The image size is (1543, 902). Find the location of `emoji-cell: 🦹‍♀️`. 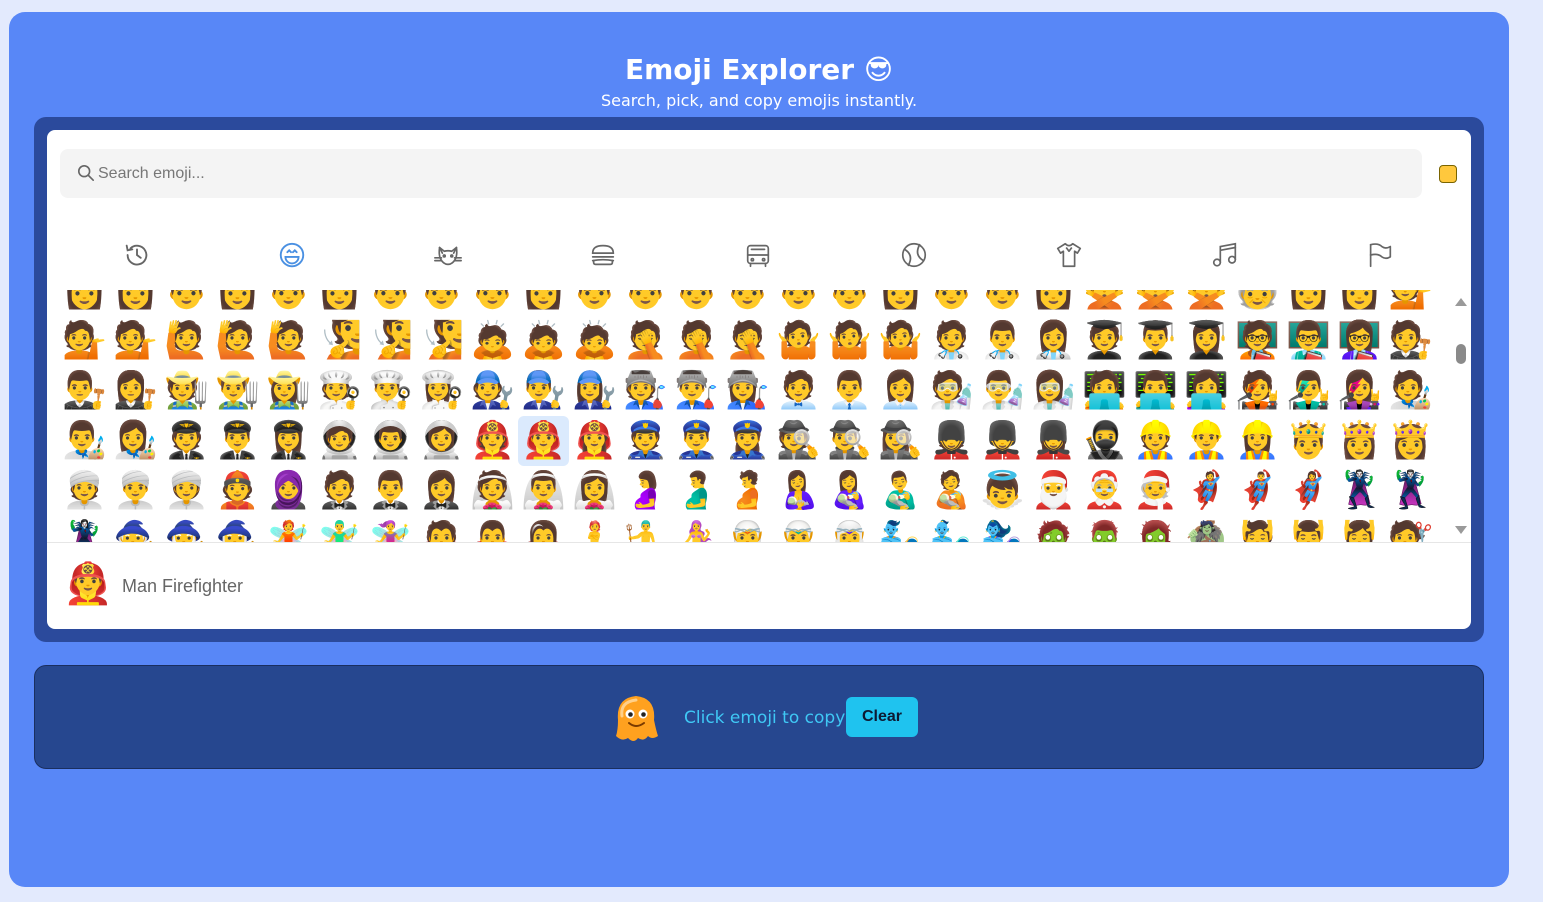

emoji-cell: 🦹‍♀️ is located at coordinates (84, 529).